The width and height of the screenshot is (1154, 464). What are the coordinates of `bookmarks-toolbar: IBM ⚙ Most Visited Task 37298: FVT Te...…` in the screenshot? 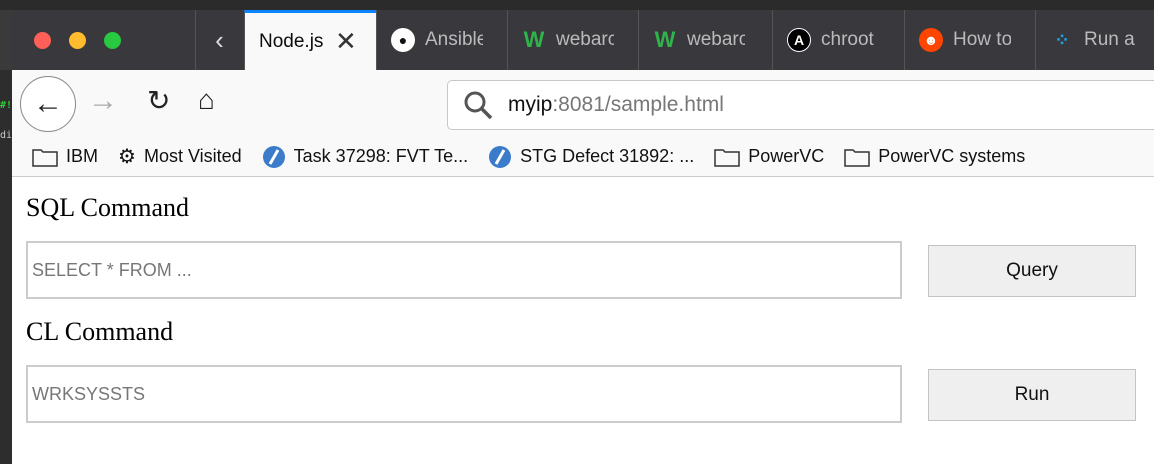 It's located at (583, 157).